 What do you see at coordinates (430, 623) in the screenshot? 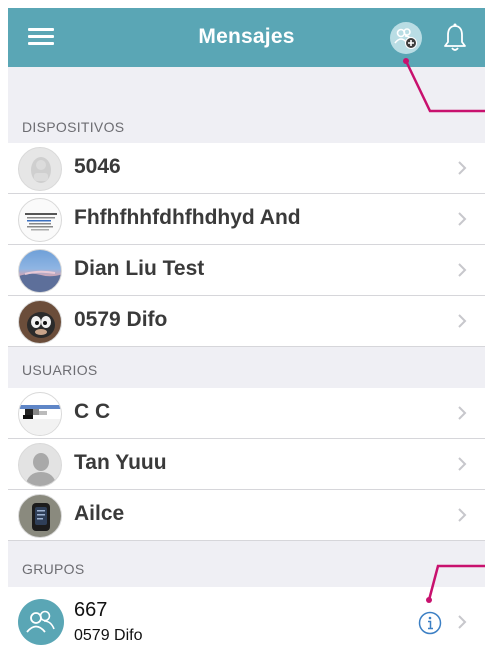
I see `info-icon` at bounding box center [430, 623].